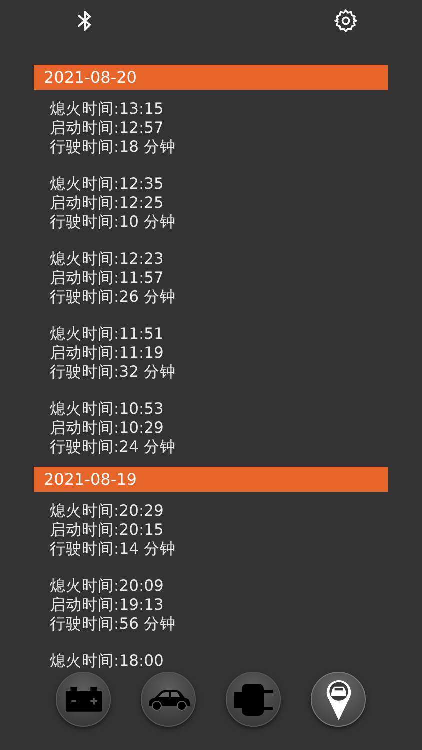  What do you see at coordinates (107, 428) in the screenshot?
I see `trip-time-text: 启动时间:10:29` at bounding box center [107, 428].